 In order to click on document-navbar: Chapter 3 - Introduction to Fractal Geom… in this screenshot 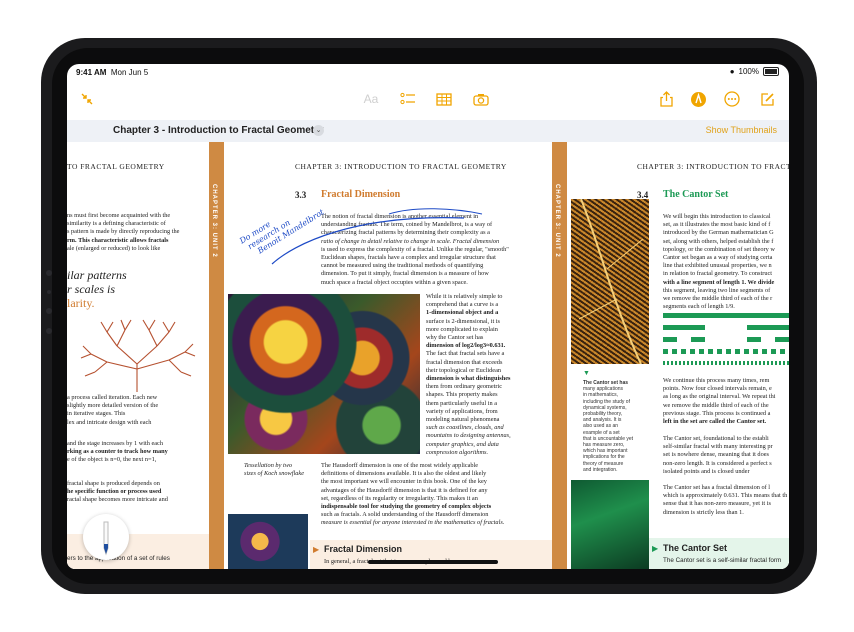, I will do `click(428, 131)`.